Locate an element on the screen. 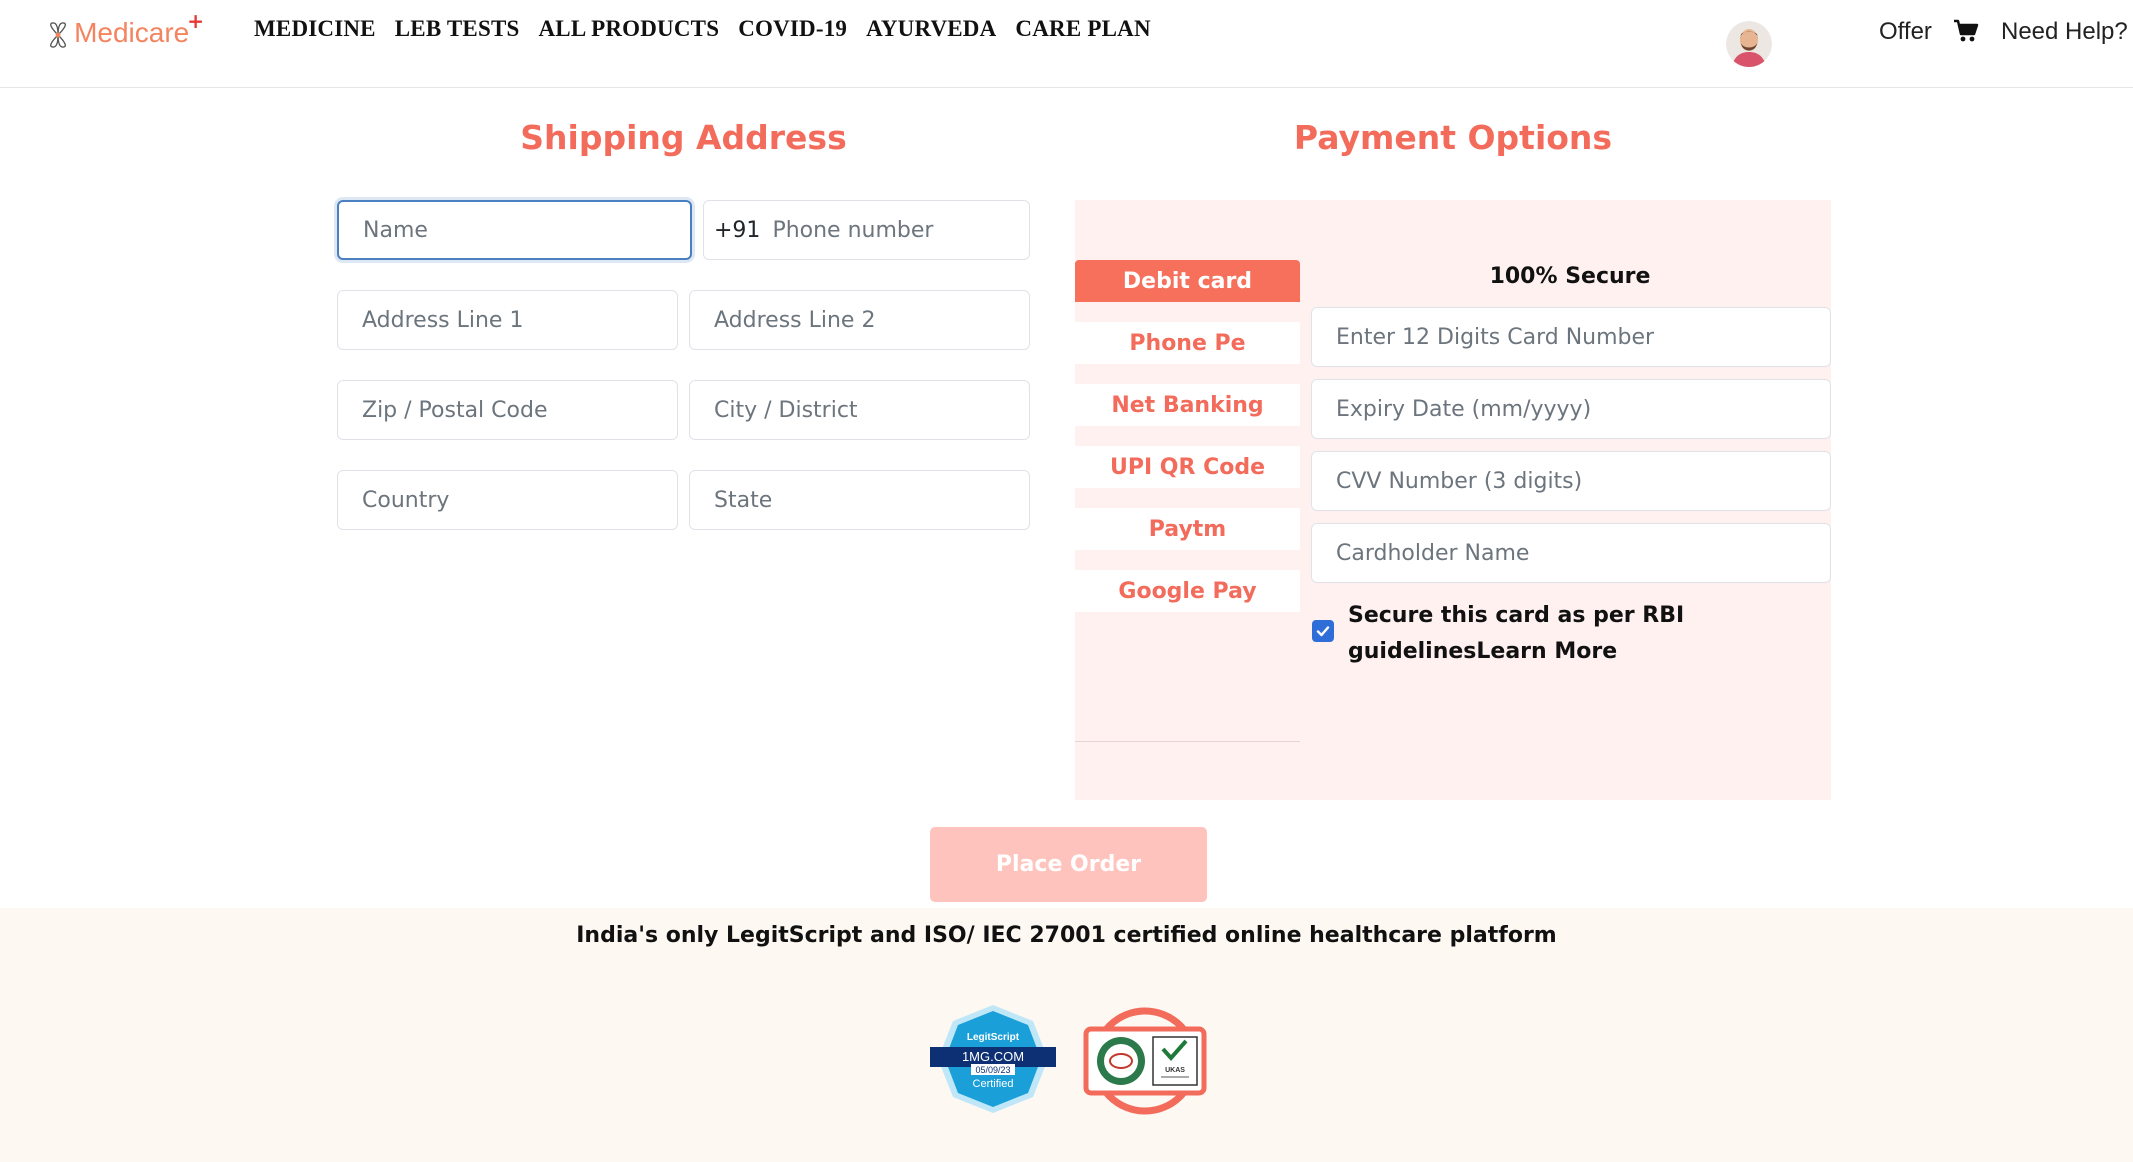  brand-logo: Medicare + is located at coordinates (126, 34).